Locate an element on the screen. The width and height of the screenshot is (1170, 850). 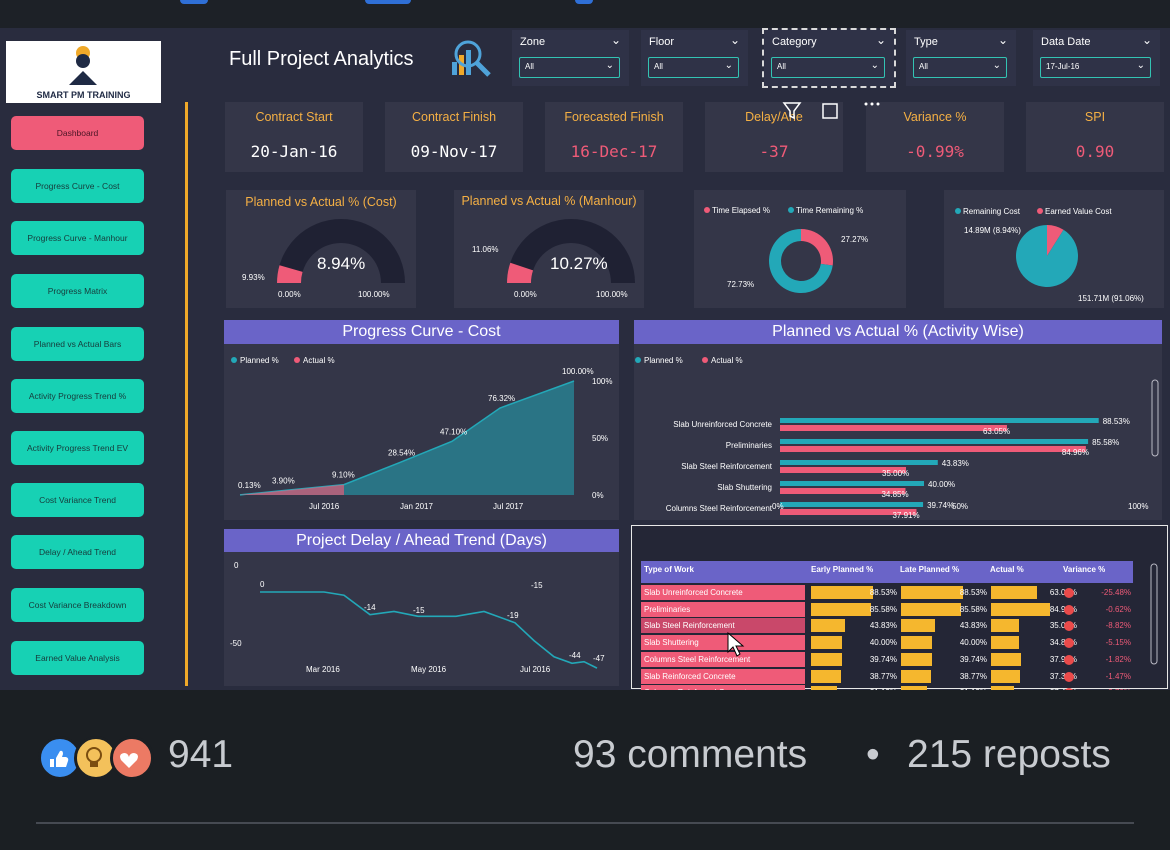
pc-ytick-100: 100% is located at coordinates (602, 381).